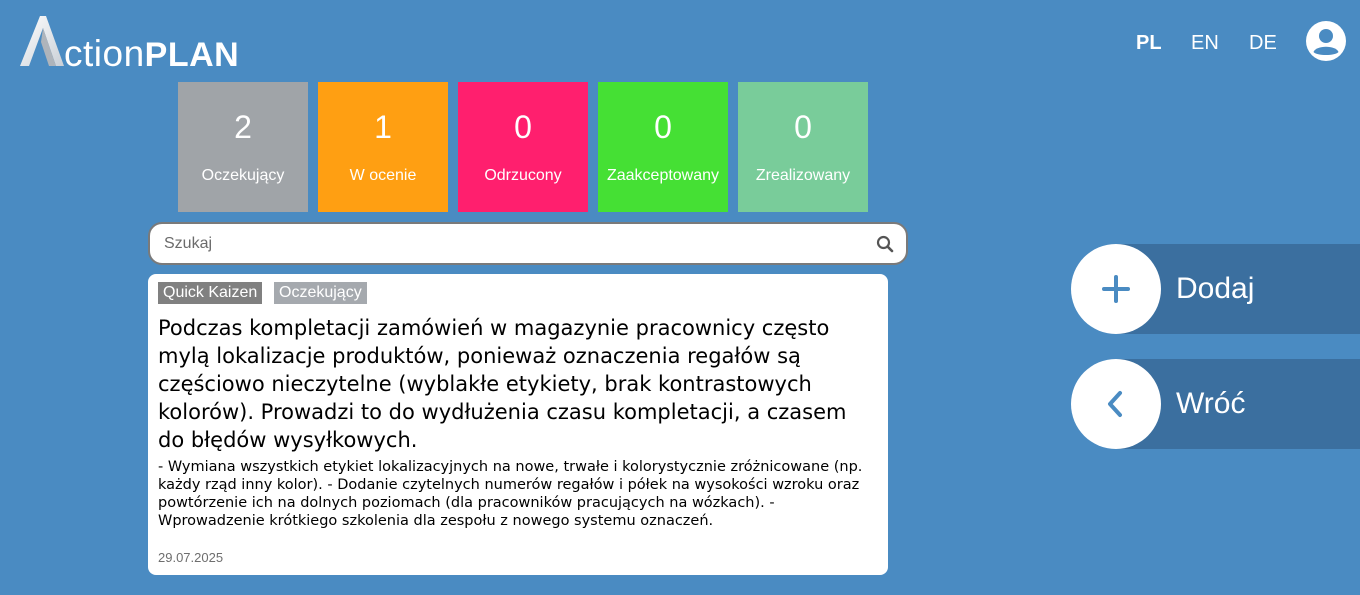 This screenshot has height=595, width=1360. I want to click on status-tile-w-ocenie: 1 W ocenie, so click(383, 147).